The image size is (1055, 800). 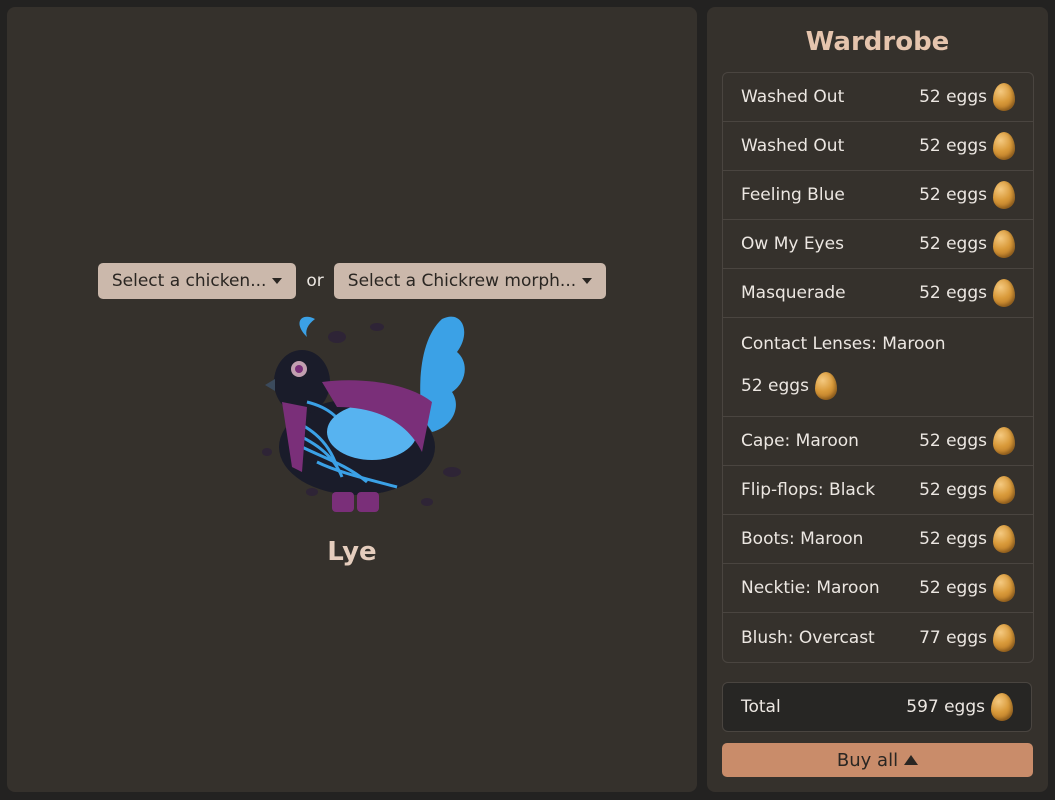 What do you see at coordinates (800, 441) in the screenshot?
I see `item-name: Cape: Maroon` at bounding box center [800, 441].